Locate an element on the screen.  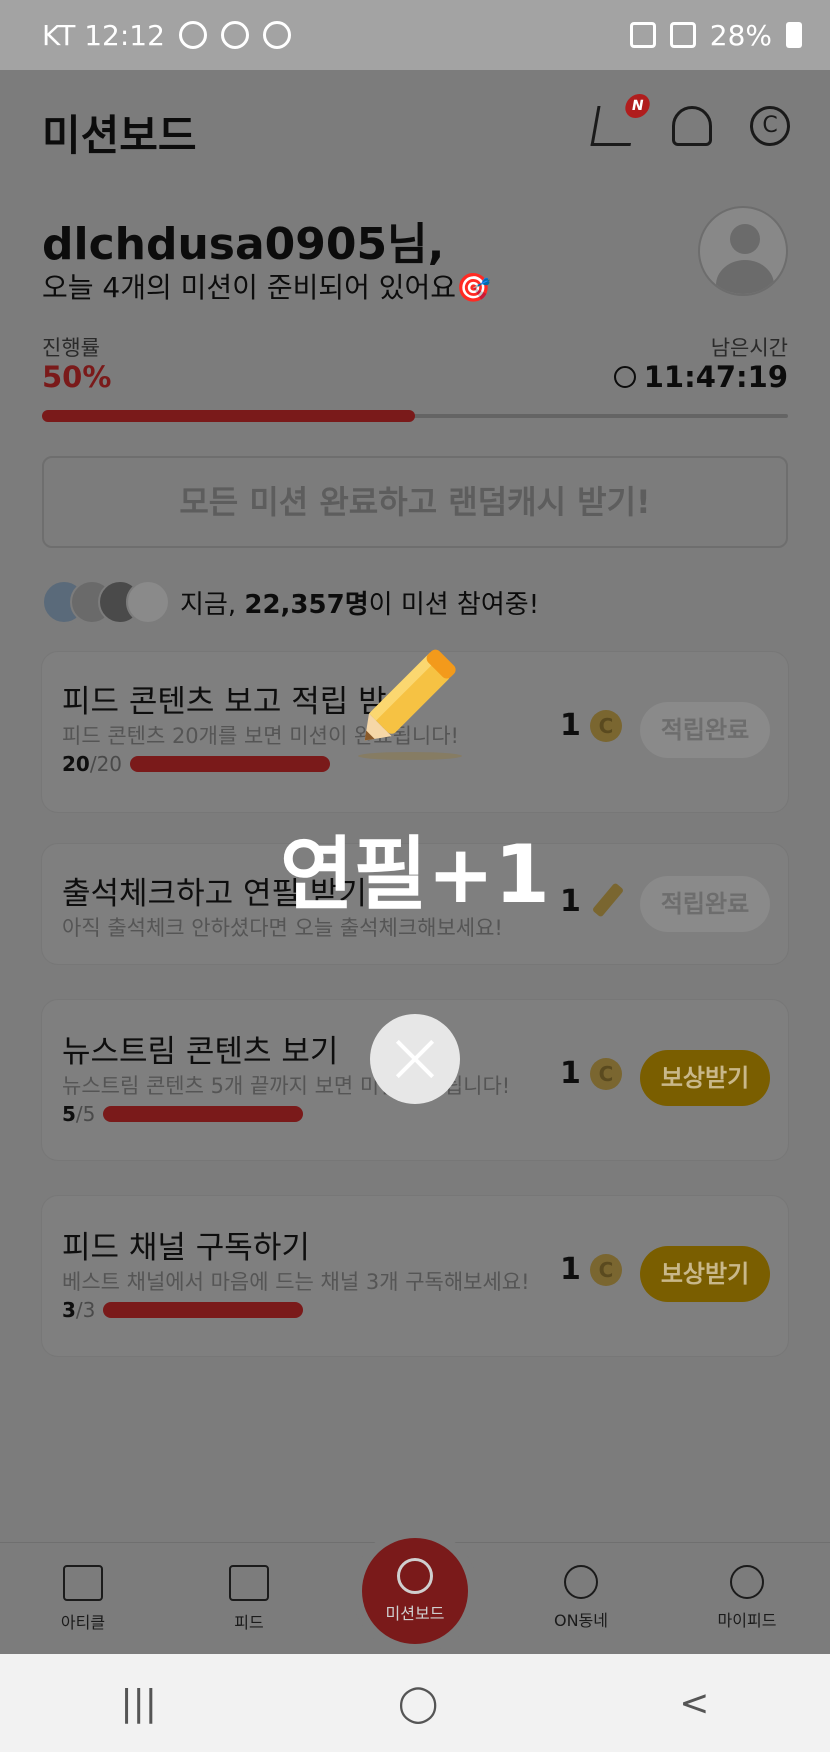
page-title: 미션보드 is located at coordinates (119, 135).